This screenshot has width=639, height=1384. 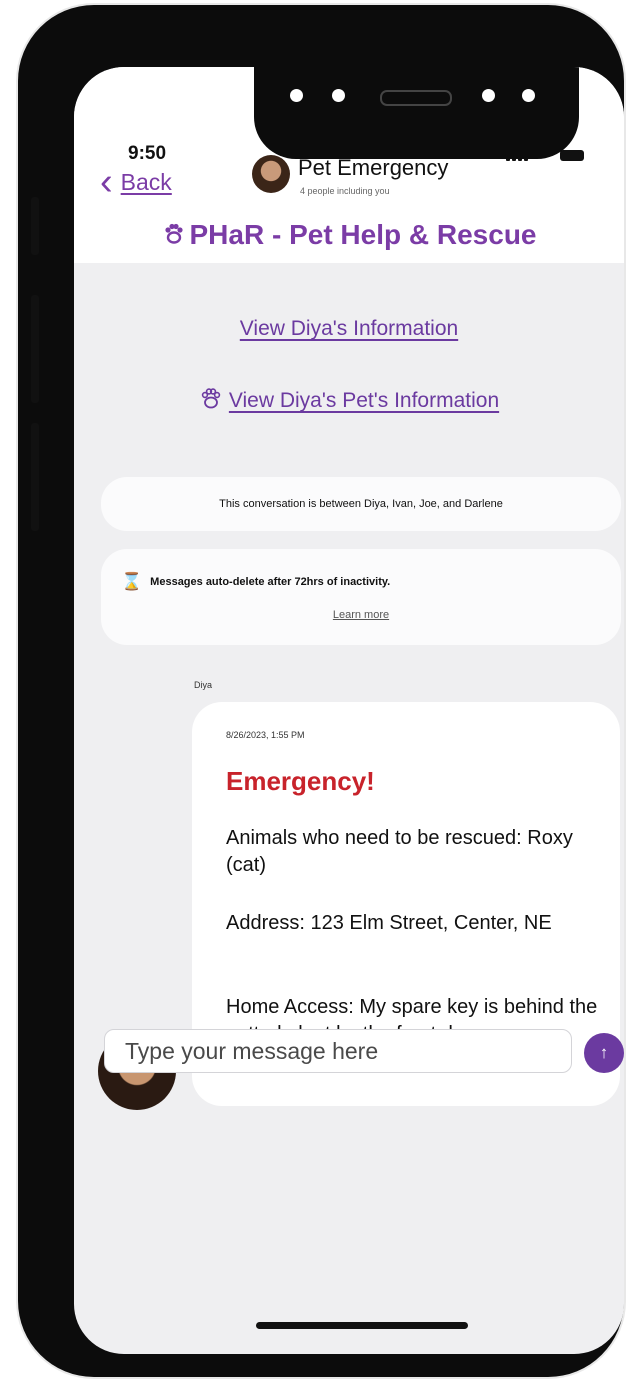 I want to click on back-button: ‹ Back, so click(x=136, y=182).